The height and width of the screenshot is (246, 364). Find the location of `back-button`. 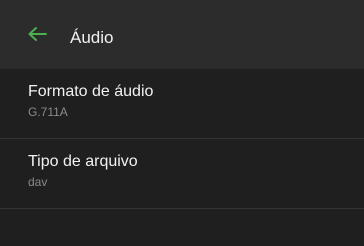

back-button is located at coordinates (37, 34).